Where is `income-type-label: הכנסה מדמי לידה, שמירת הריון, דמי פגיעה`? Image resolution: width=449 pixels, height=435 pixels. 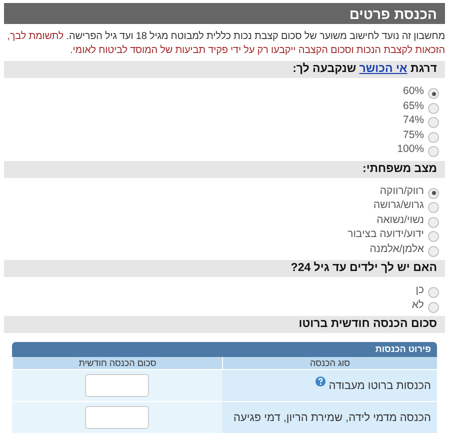 income-type-label: הכנסה מדמי לידה, שמירת הריון, דמי פגיעה is located at coordinates (332, 418).